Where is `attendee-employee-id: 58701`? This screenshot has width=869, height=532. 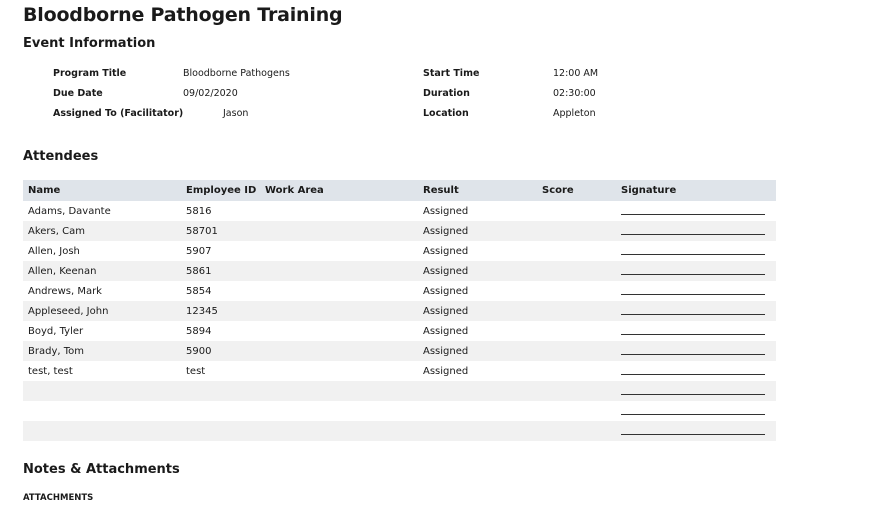
attendee-employee-id: 58701 is located at coordinates (220, 231).